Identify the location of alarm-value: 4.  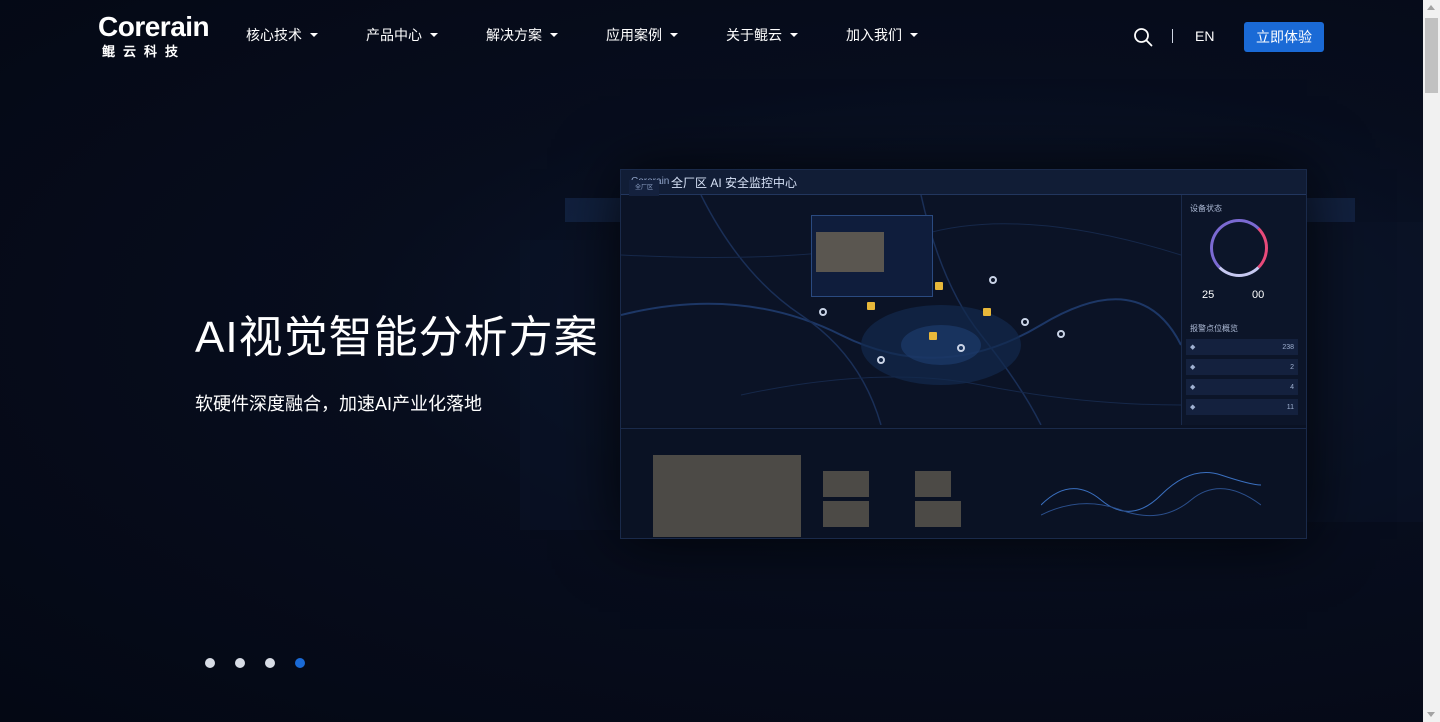
(1292, 387).